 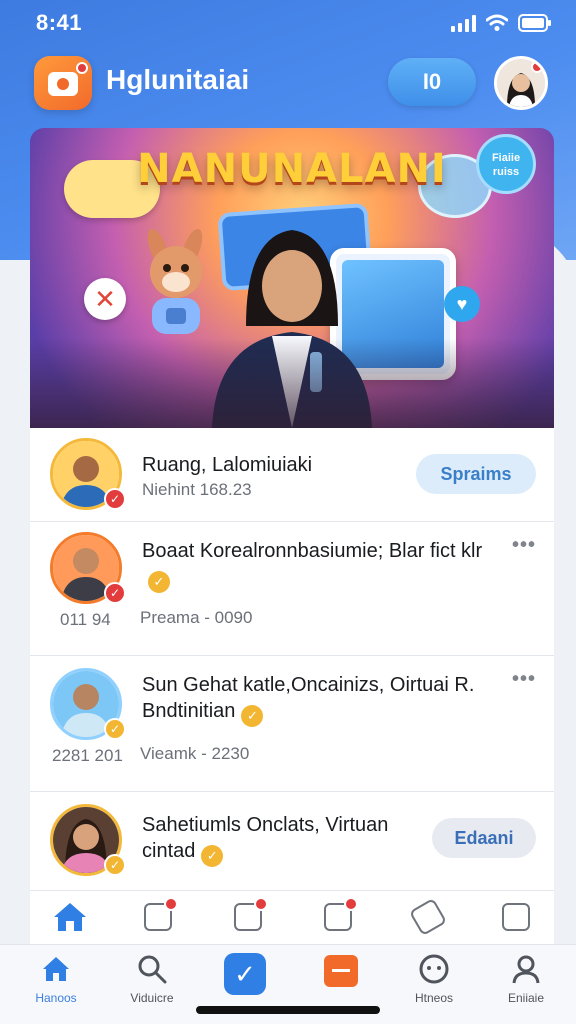 I want to click on nav-profile: Eniiaie, so click(x=526, y=979).